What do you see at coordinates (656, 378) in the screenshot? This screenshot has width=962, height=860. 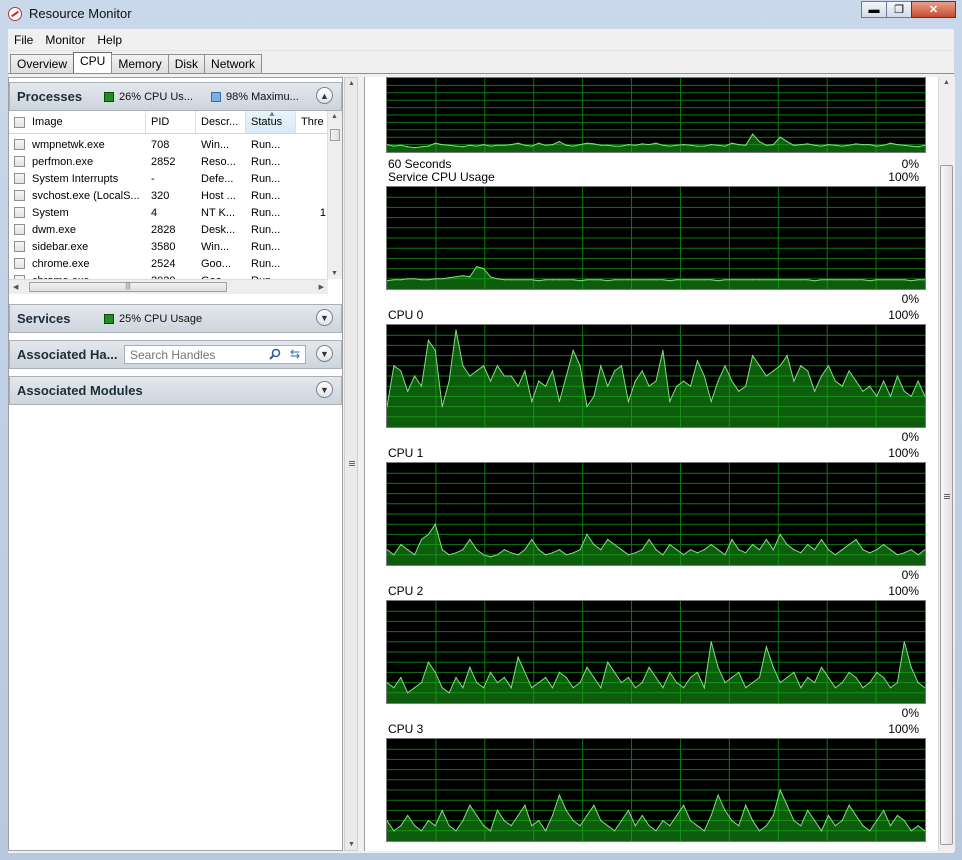 I see `cpu-usage-area` at bounding box center [656, 378].